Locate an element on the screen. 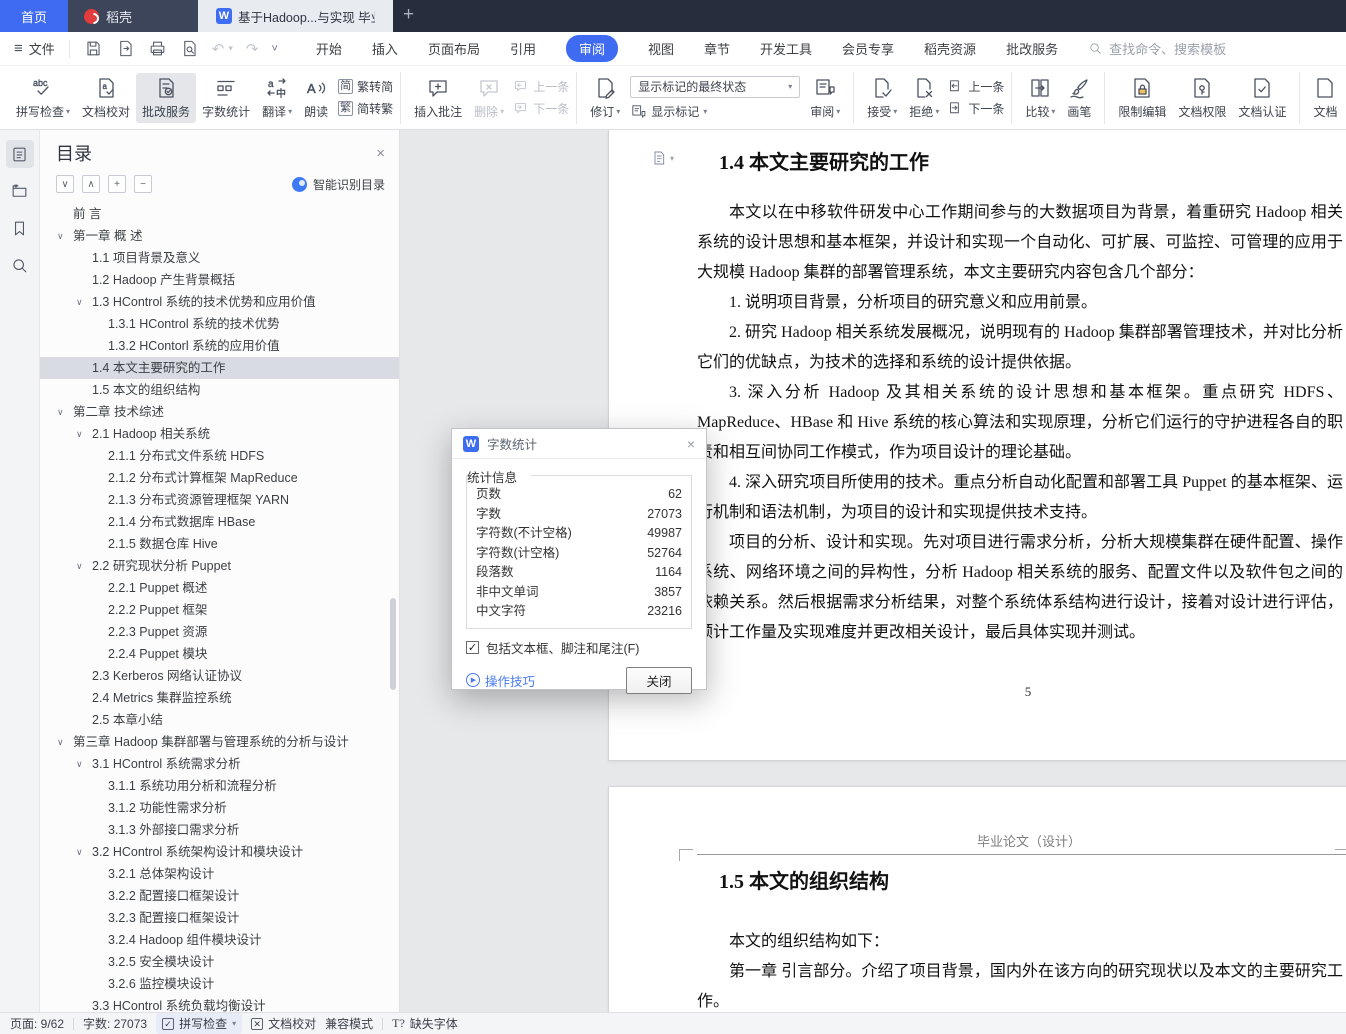 Image resolution: width=1346 pixels, height=1034 pixels. toc-item: ∨ 第二章 技术综述 is located at coordinates (219, 412).